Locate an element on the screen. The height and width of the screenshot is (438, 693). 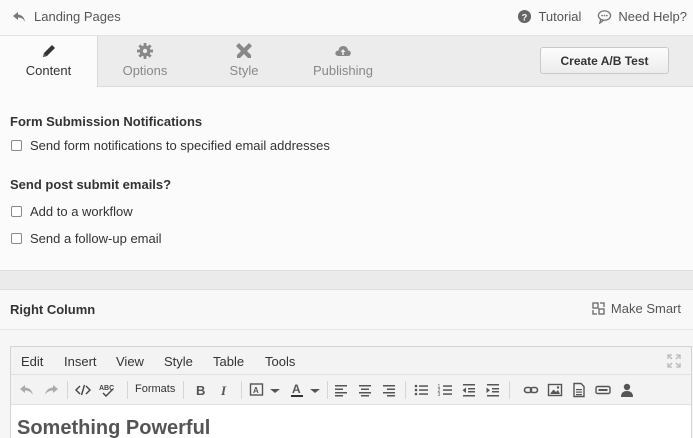
tab-options-label: Options is located at coordinates (145, 70).